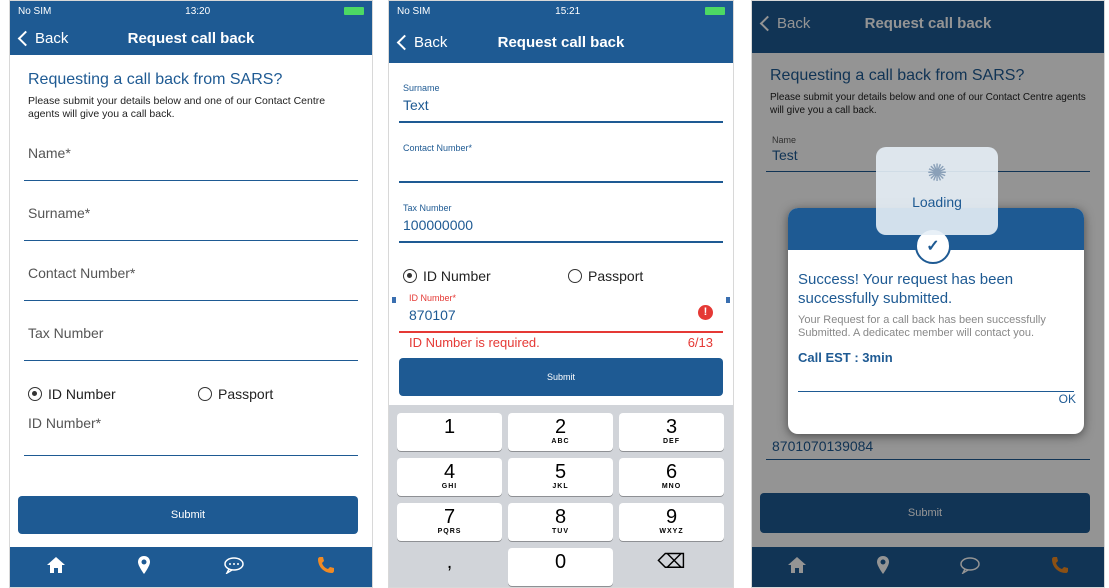 The width and height of the screenshot is (1109, 588). I want to click on numeric-keypad: 1 2 ABC 3 DEF 4 GHI 5 JKL 6 MNO 7 PQRS 8 TUV 9 WXYZ, 0 ⌫, so click(561, 496).